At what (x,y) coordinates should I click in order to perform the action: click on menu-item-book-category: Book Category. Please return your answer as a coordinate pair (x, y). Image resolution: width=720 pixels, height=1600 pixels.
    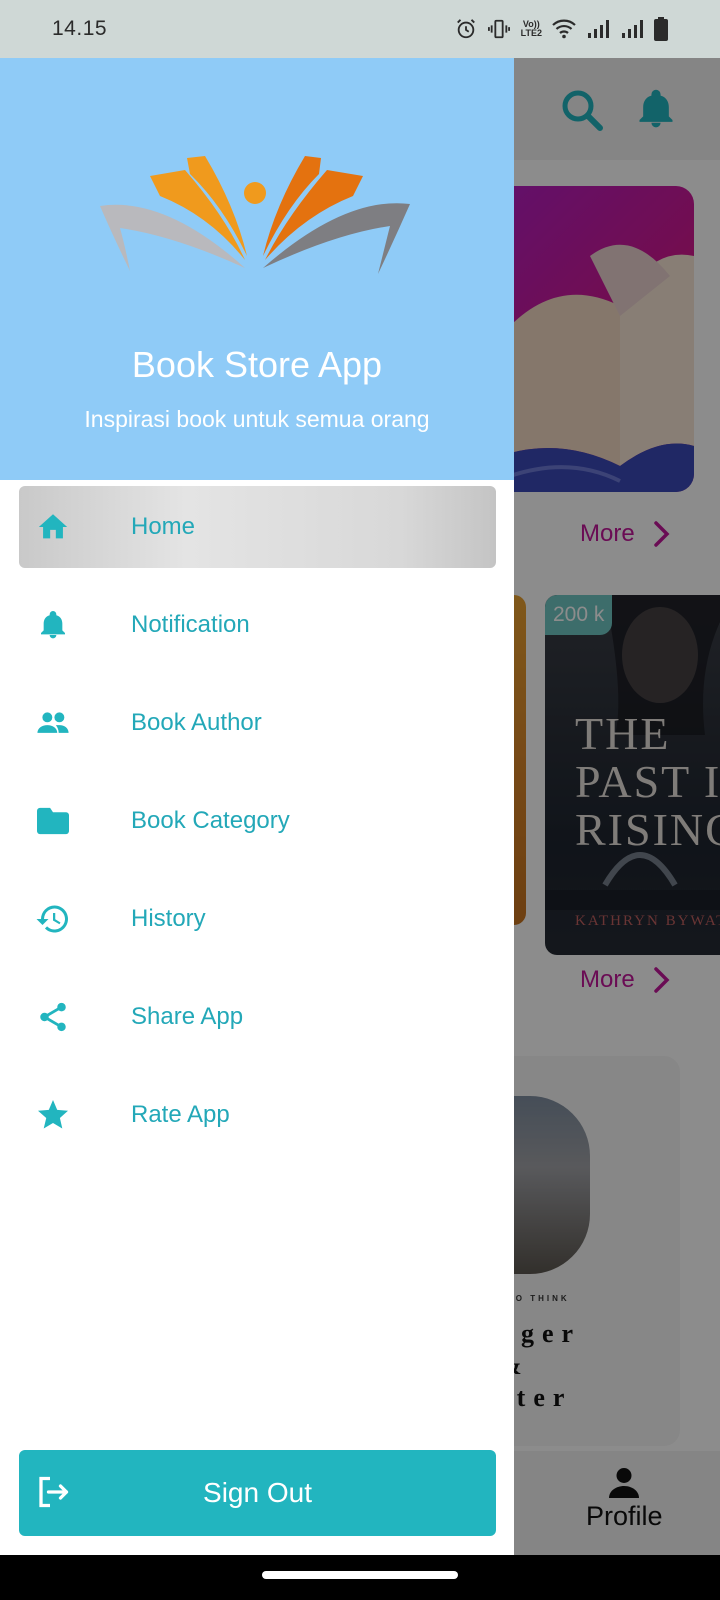
    Looking at the image, I should click on (257, 821).